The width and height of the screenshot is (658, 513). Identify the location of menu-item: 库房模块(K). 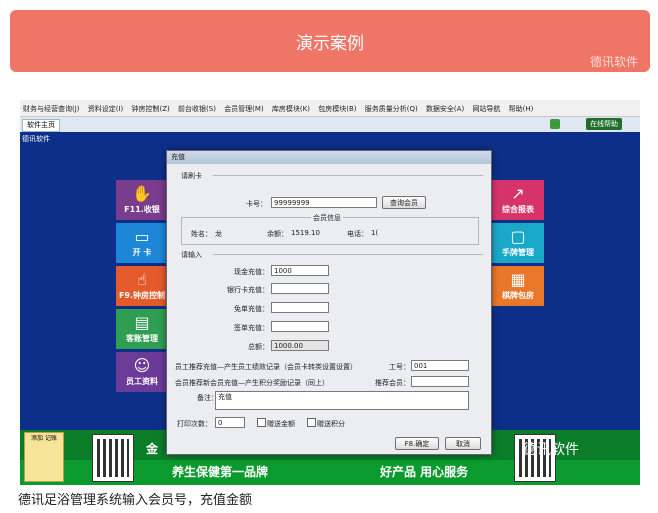
(291, 107).